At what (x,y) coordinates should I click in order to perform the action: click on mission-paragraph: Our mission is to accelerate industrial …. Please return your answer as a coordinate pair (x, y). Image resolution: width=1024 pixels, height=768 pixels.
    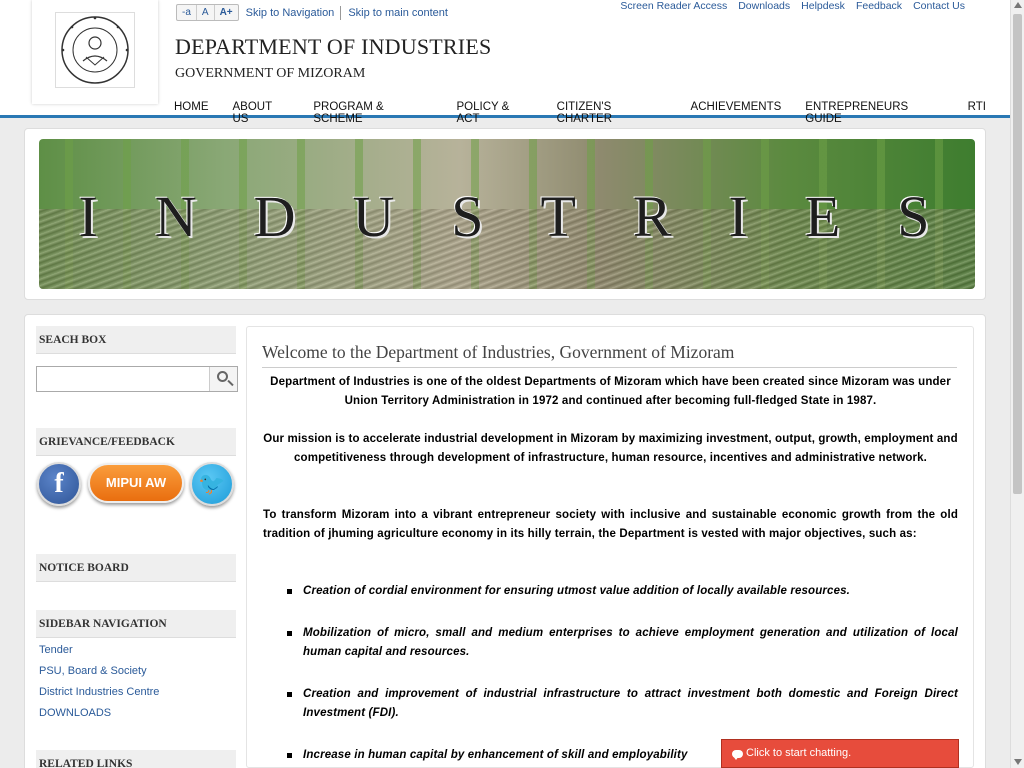
    Looking at the image, I should click on (610, 448).